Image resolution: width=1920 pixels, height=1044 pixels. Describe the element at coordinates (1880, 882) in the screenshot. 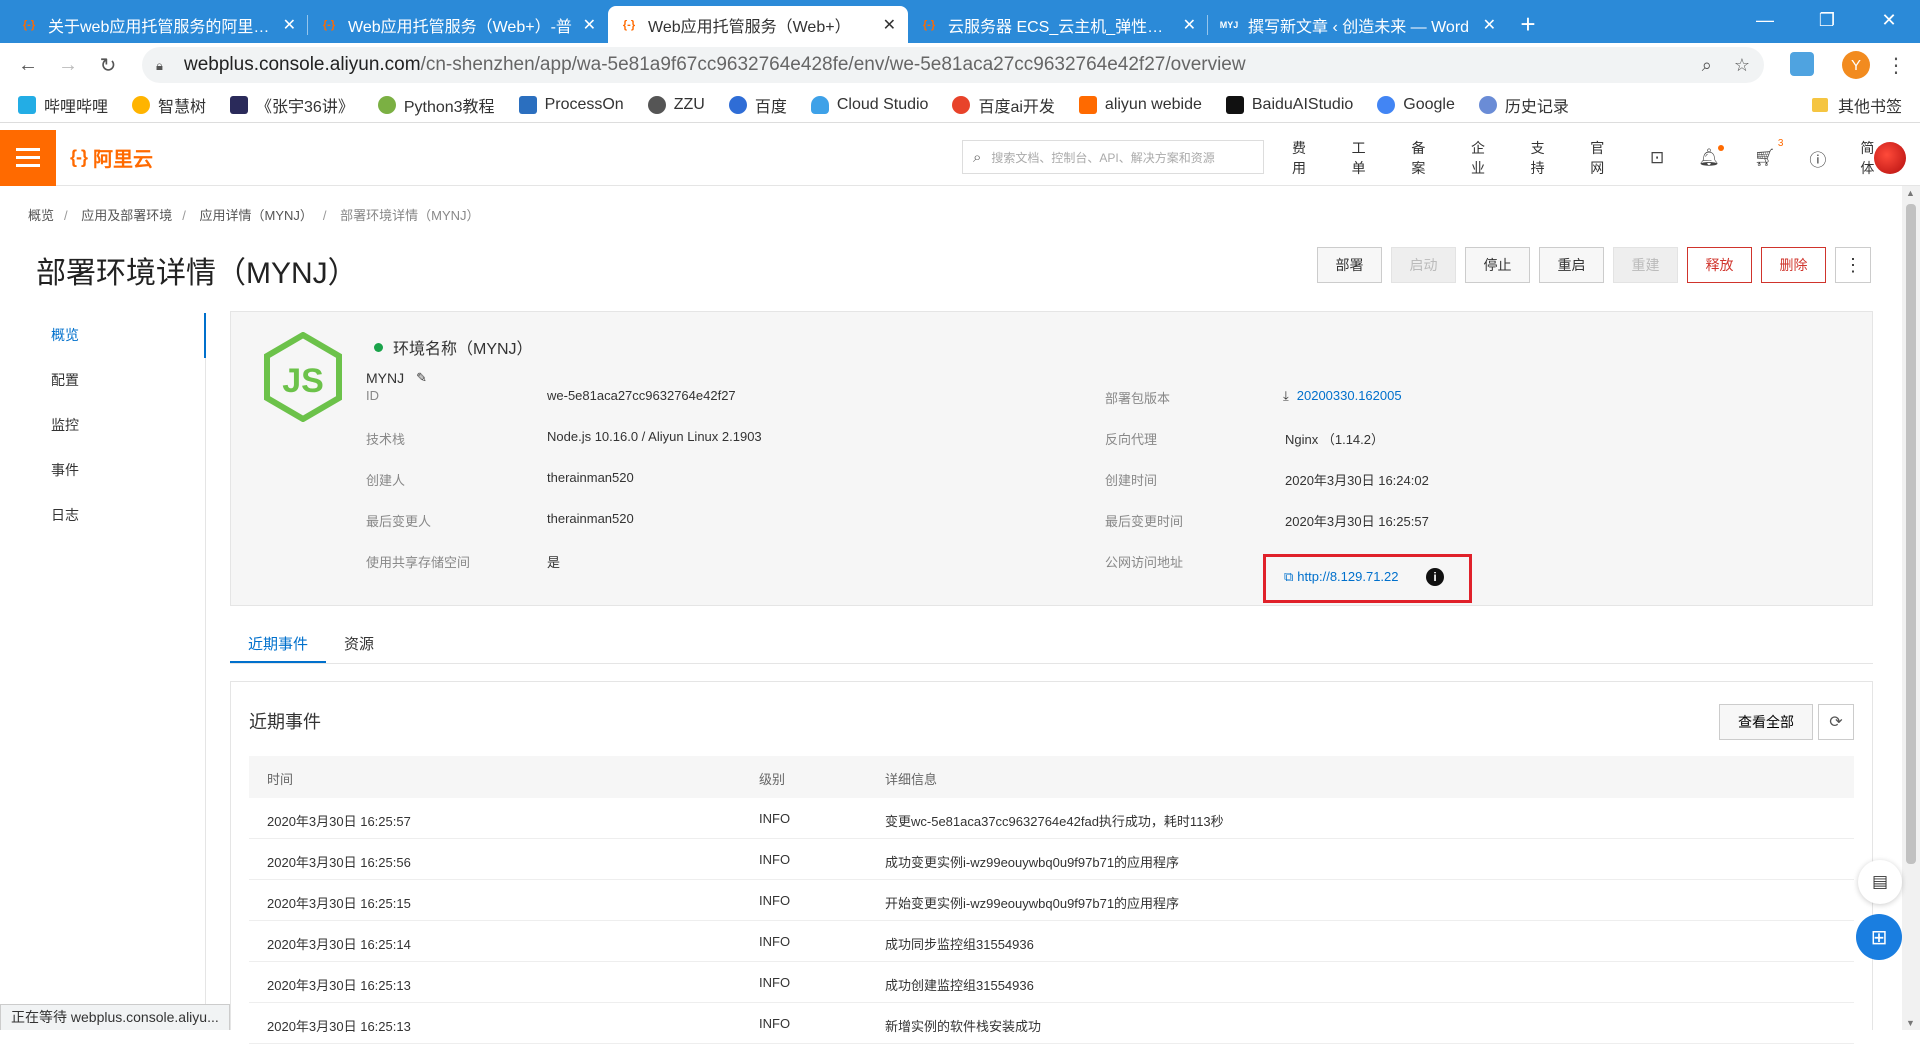

I see `feedback-chat-icon: ▤` at that location.